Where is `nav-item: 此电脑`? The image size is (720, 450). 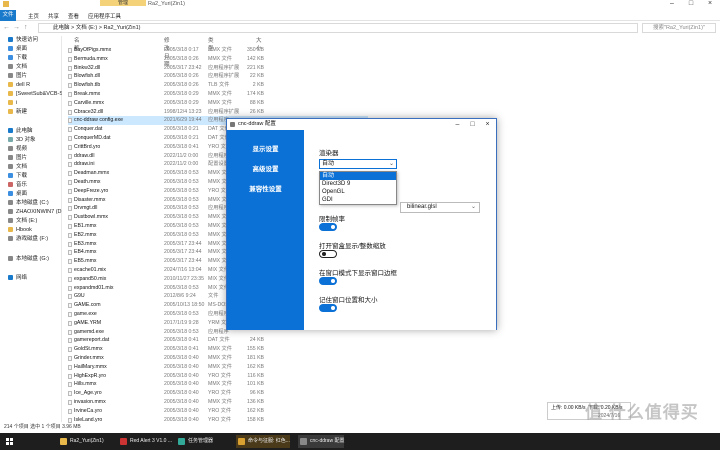 nav-item: 此电脑 is located at coordinates (31, 131).